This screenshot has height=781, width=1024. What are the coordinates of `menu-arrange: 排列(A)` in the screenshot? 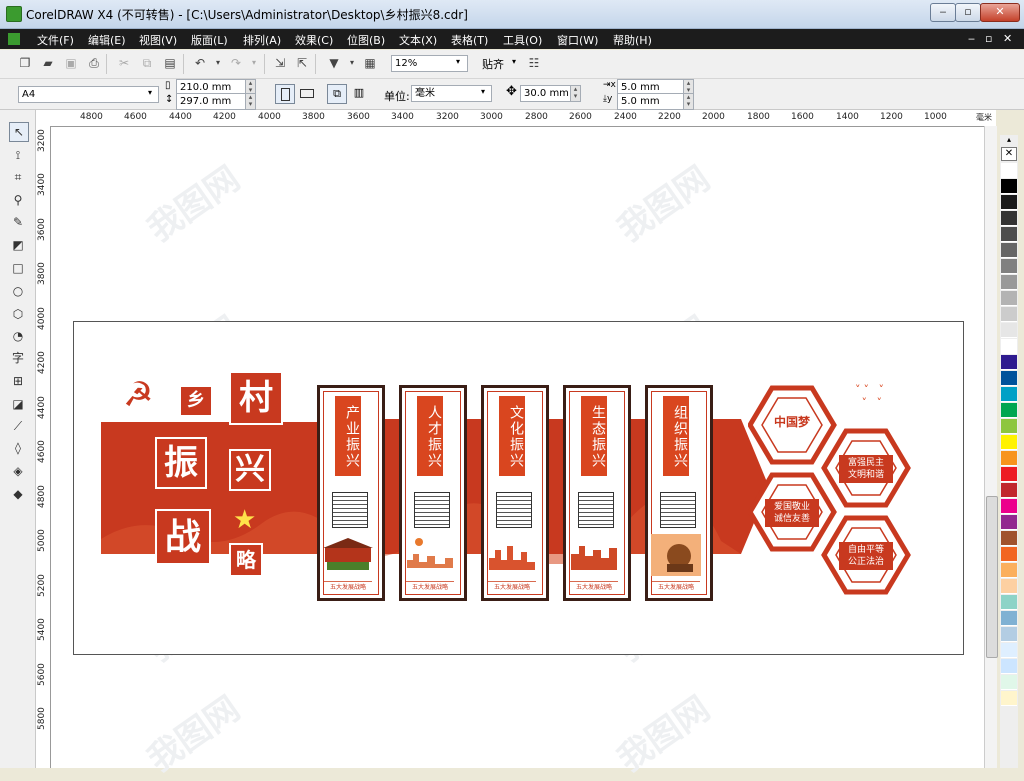 It's located at (262, 40).